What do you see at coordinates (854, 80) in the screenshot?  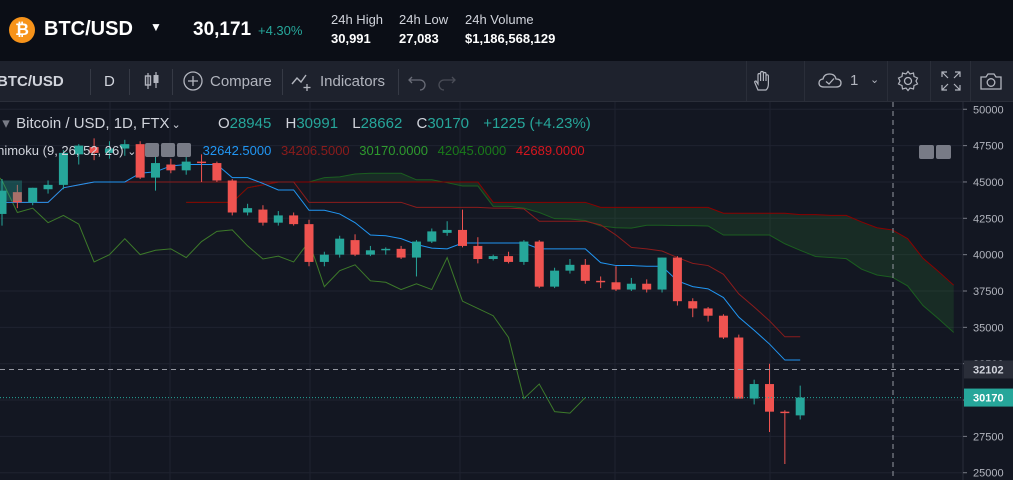 I see `alerts-count: 1` at bounding box center [854, 80].